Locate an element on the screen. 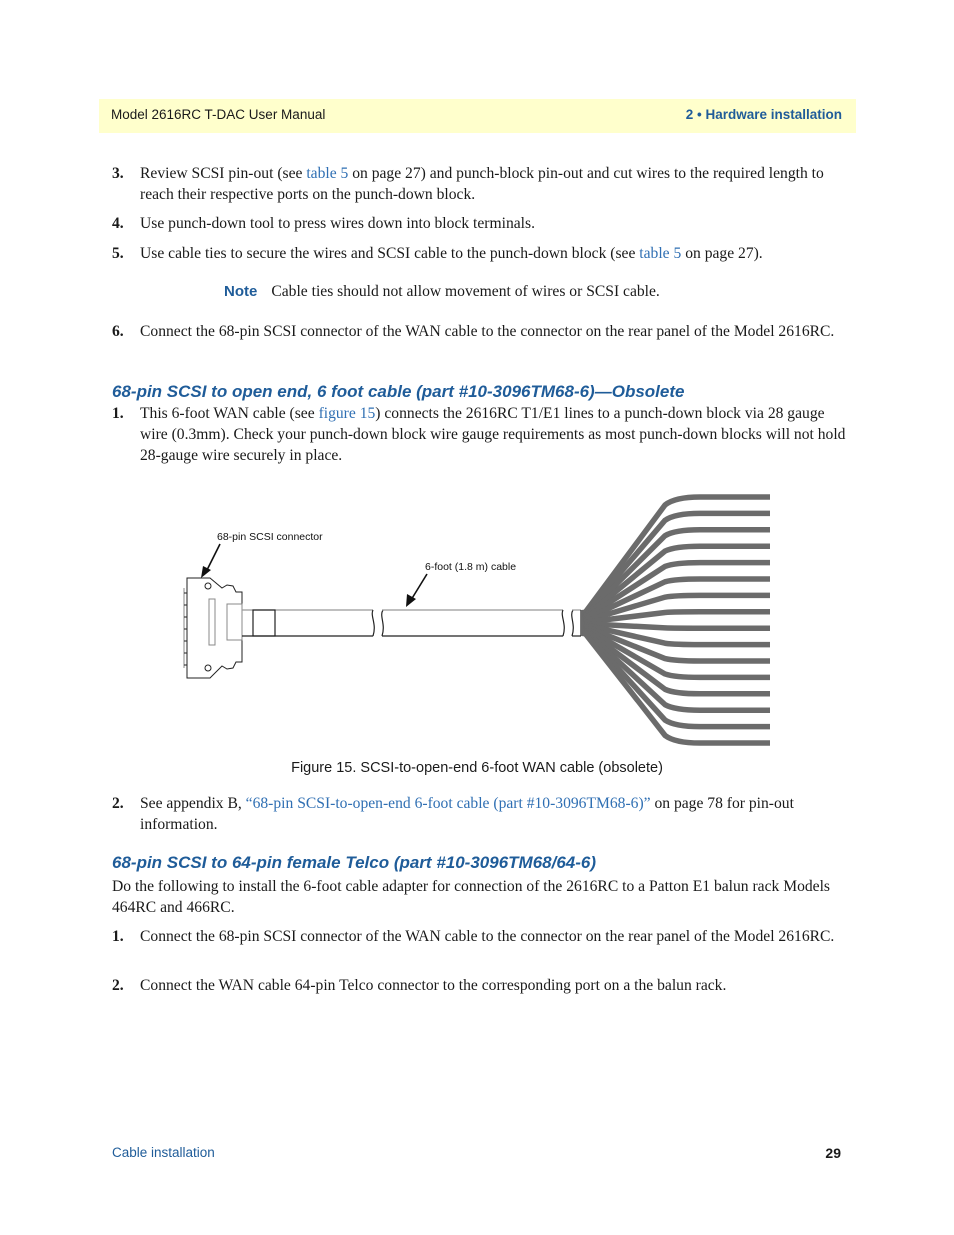 This screenshot has width=954, height=1235. footer-section-title: Cable installation is located at coordinates (163, 1152).